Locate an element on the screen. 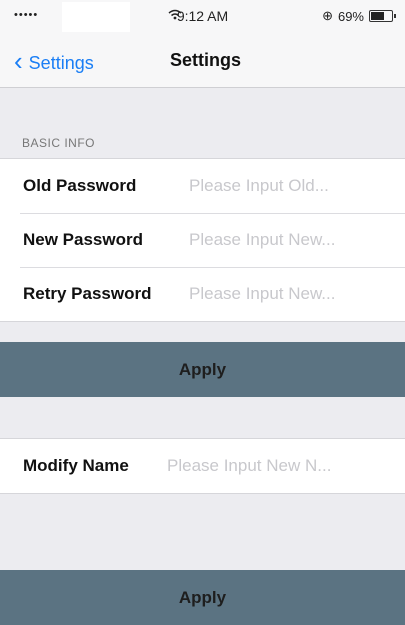  modify-name-field is located at coordinates (275, 466).